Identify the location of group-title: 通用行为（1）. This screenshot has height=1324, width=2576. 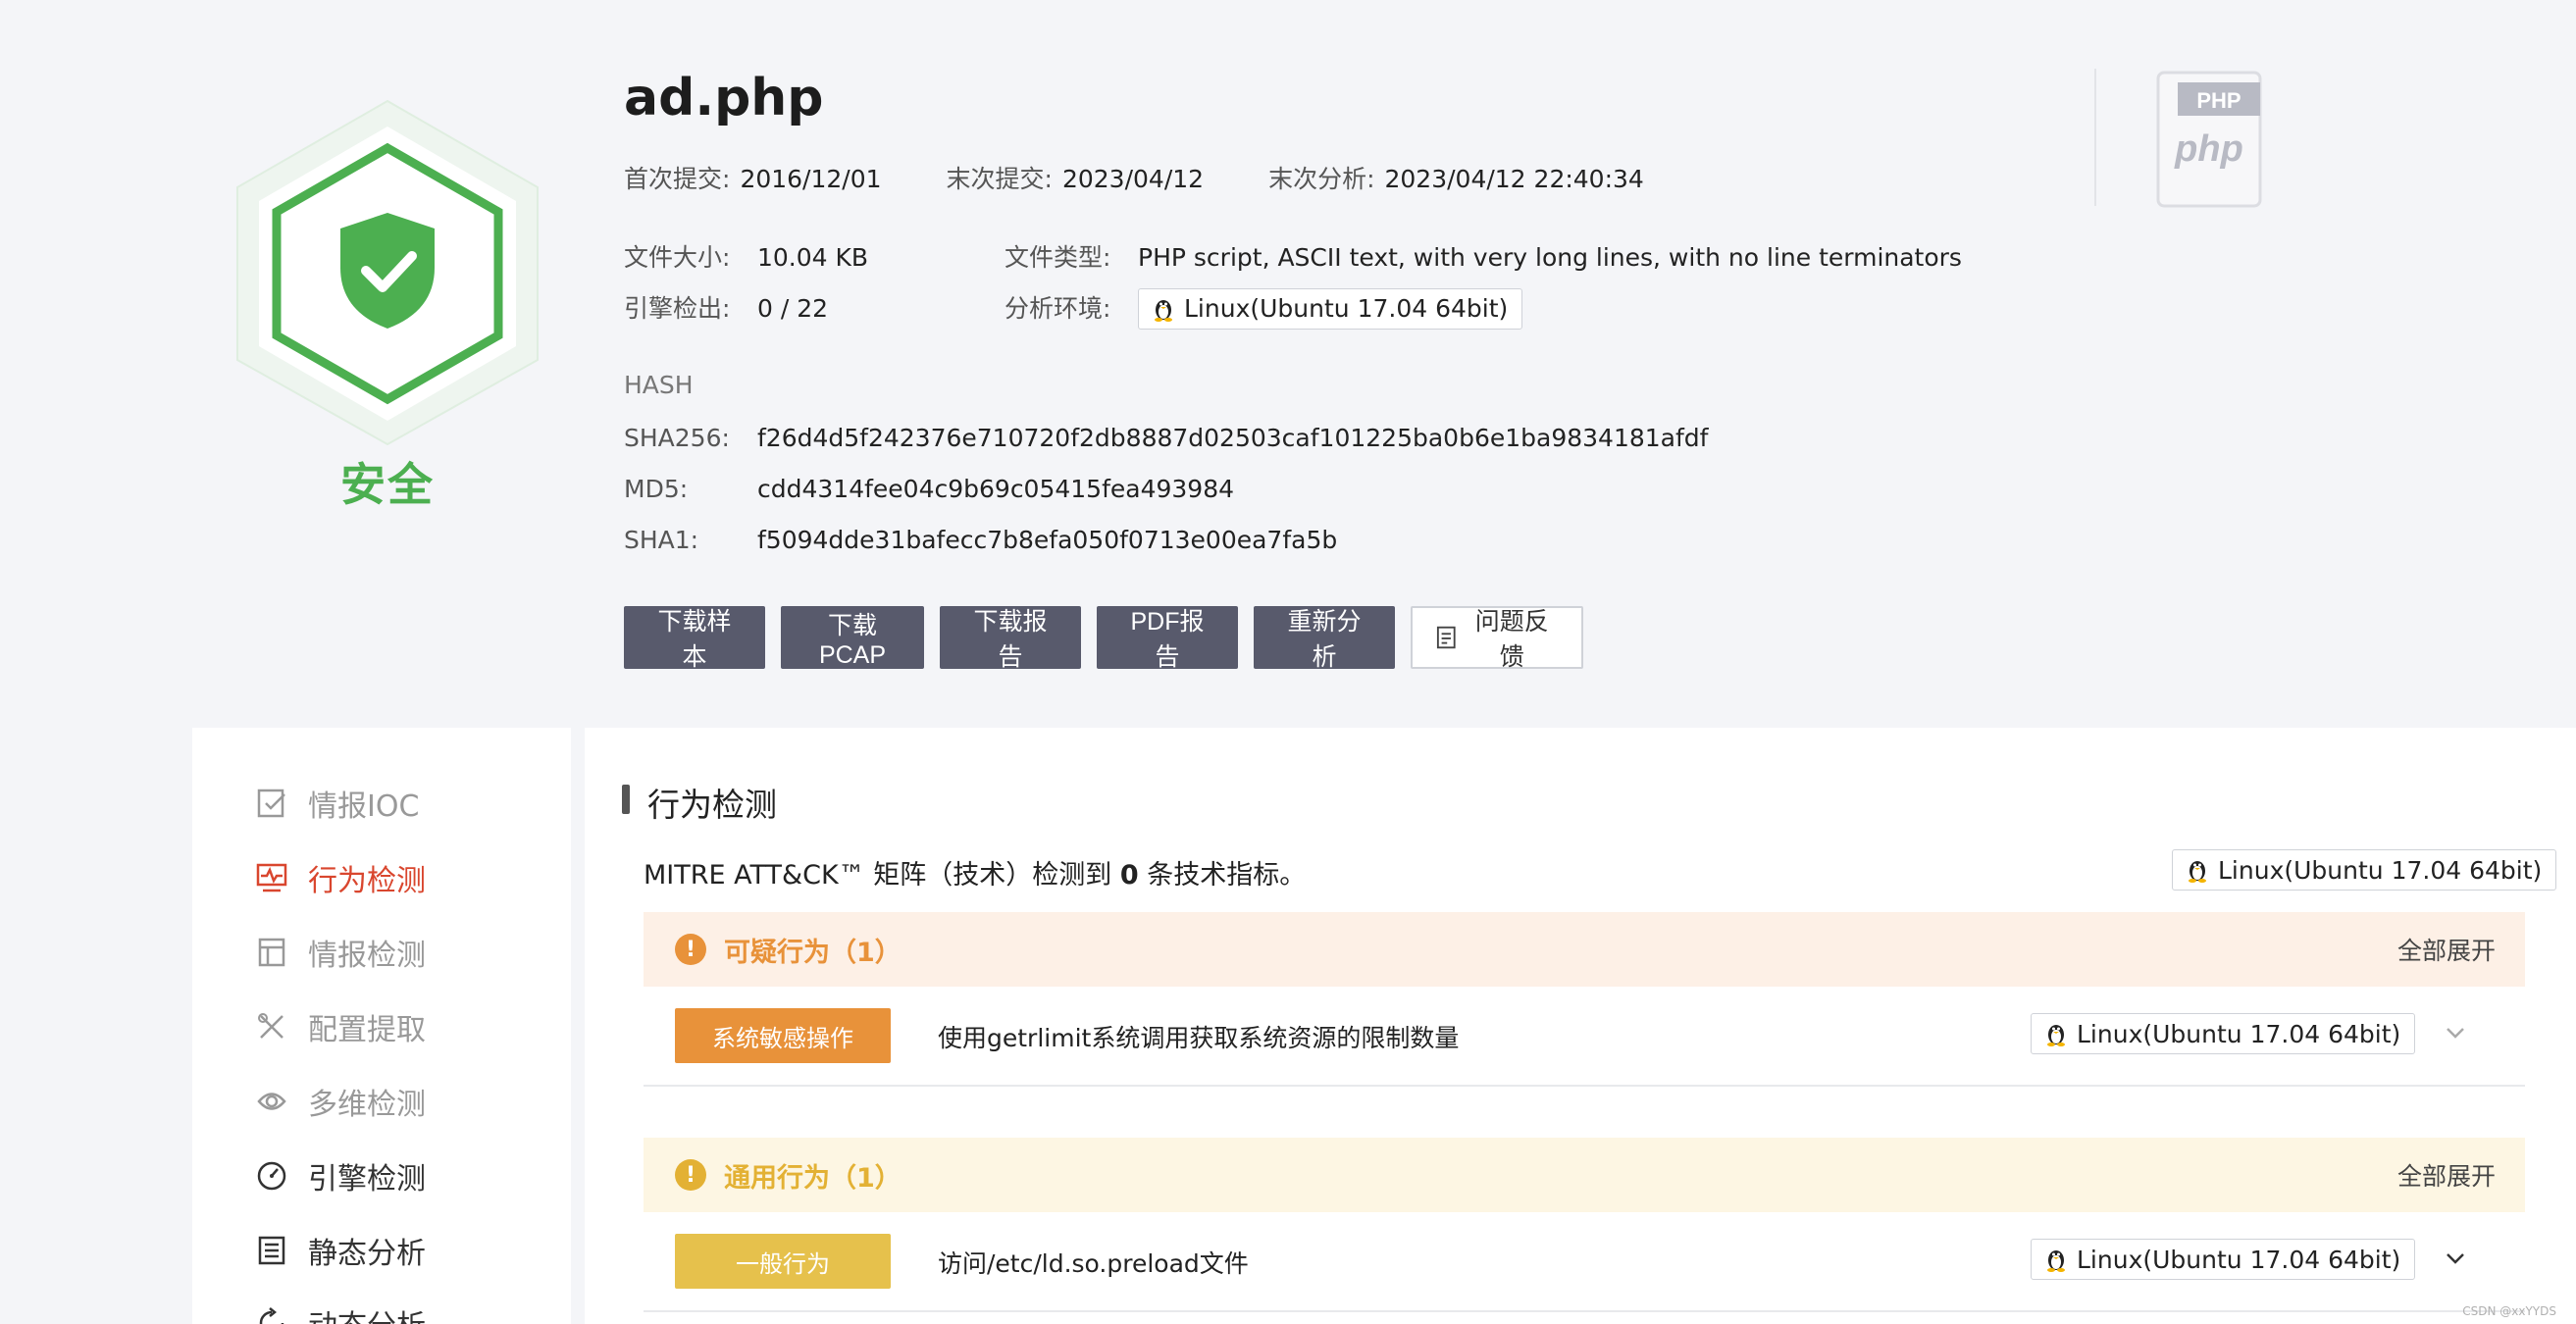
(813, 1178).